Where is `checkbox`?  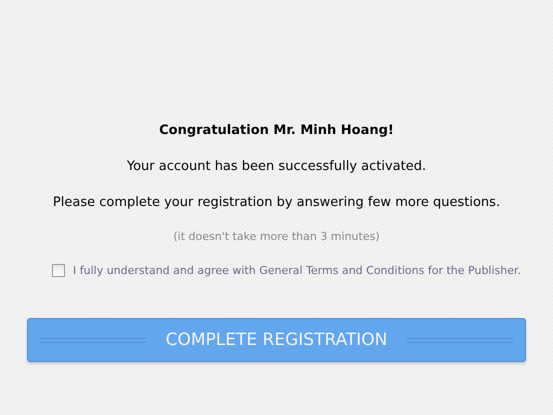
checkbox is located at coordinates (58, 270).